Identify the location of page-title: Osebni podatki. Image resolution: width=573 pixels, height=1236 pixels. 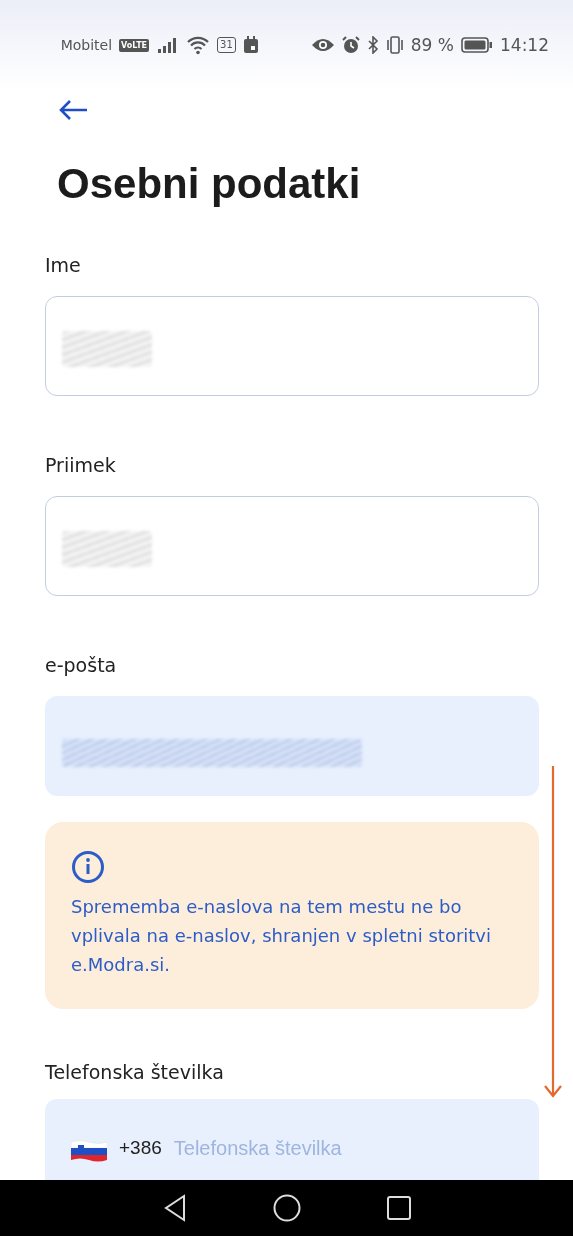
(209, 184).